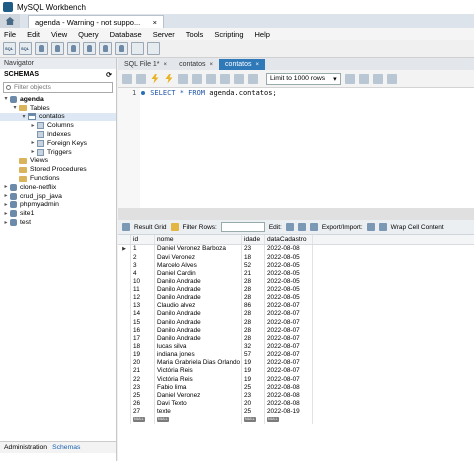  Describe the element at coordinates (253, 387) in the screenshot. I see `cell-idade: 25` at that location.